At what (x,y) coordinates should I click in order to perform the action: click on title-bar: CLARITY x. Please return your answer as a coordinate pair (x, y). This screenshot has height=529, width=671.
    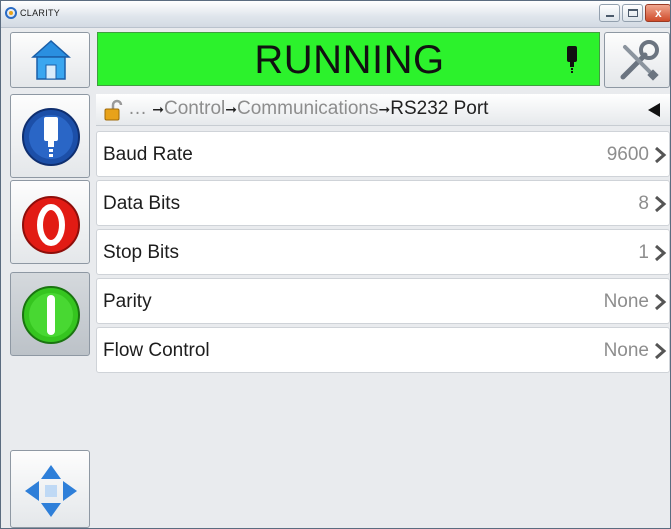
    Looking at the image, I should click on (335, 14).